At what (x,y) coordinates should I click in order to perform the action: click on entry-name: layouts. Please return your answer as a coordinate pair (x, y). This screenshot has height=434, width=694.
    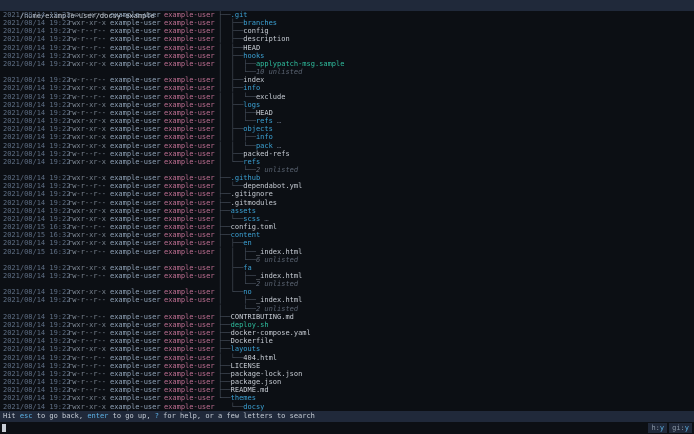
    Looking at the image, I should click on (245, 349).